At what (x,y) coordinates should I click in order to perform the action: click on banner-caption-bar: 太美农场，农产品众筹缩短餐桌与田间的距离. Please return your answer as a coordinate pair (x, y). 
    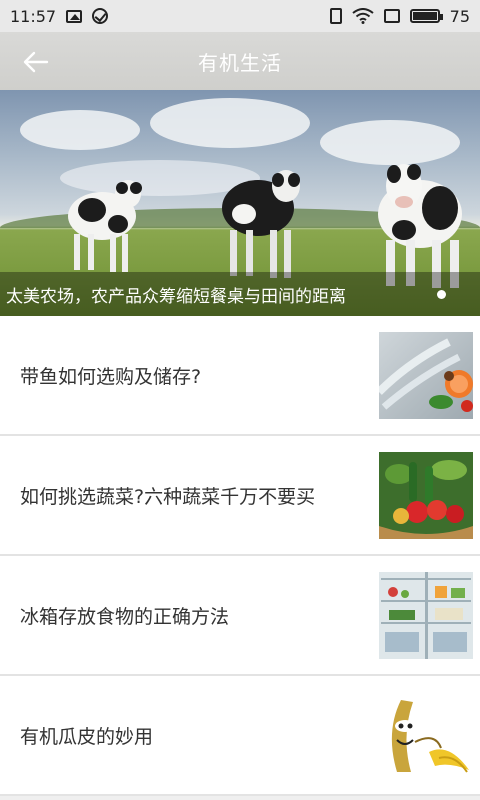
    Looking at the image, I should click on (240, 294).